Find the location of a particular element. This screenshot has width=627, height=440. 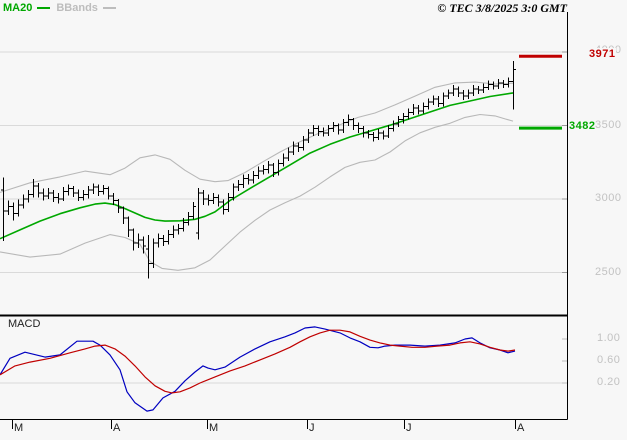

x-tick-august: A is located at coordinates (521, 428).